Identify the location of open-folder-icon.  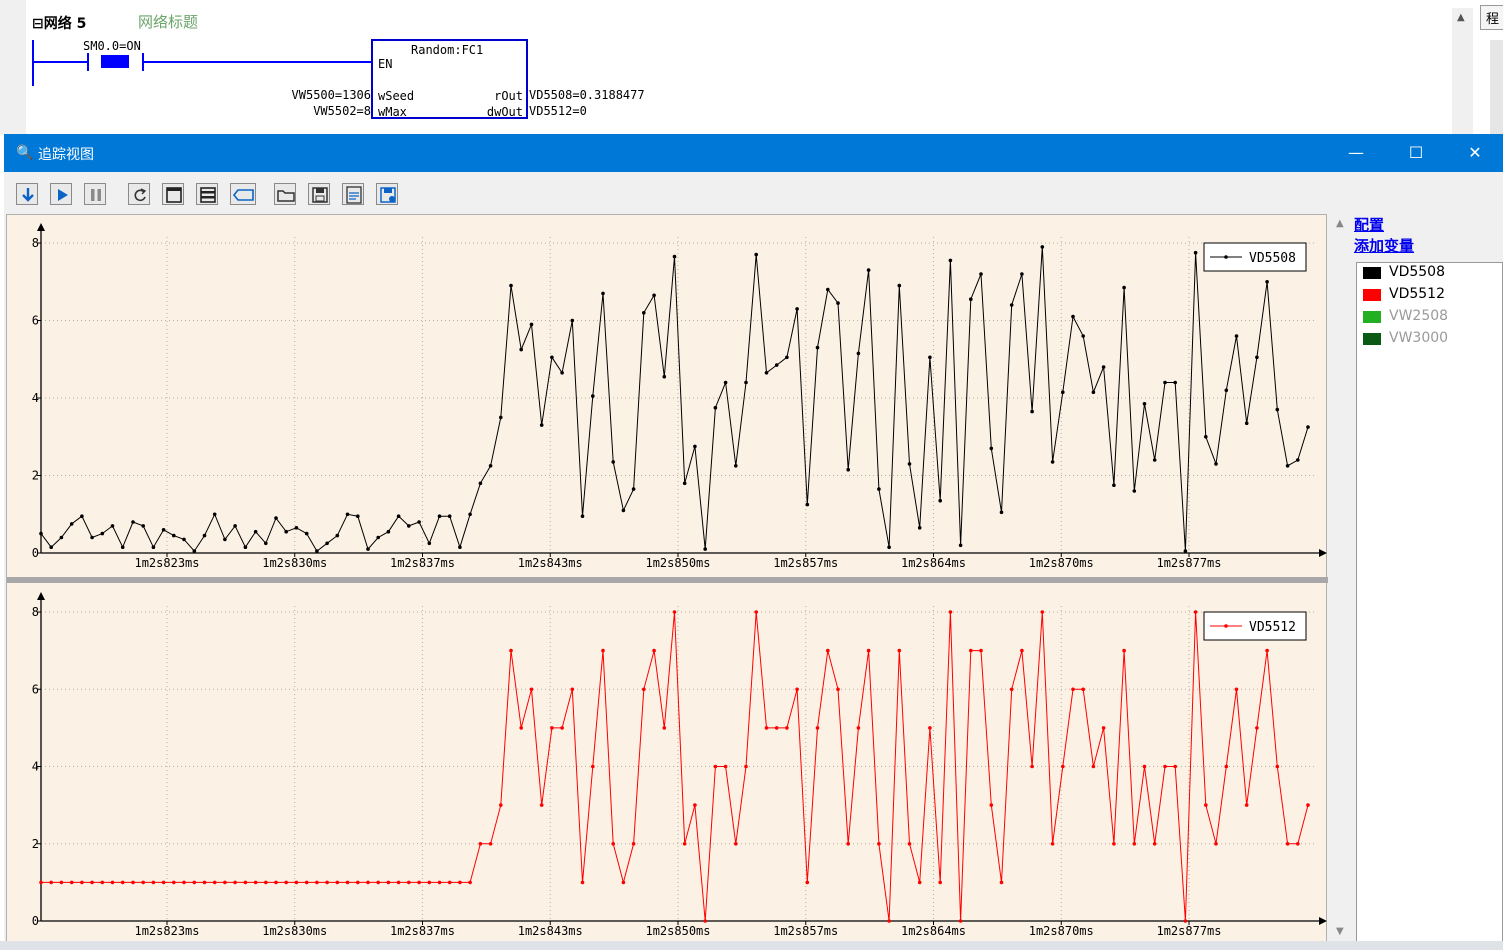
(285, 194).